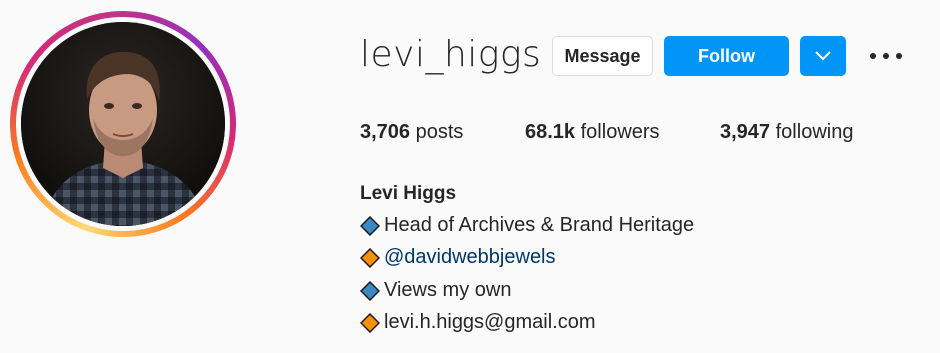 Image resolution: width=940 pixels, height=353 pixels. What do you see at coordinates (602, 56) in the screenshot?
I see `message-button: Message` at bounding box center [602, 56].